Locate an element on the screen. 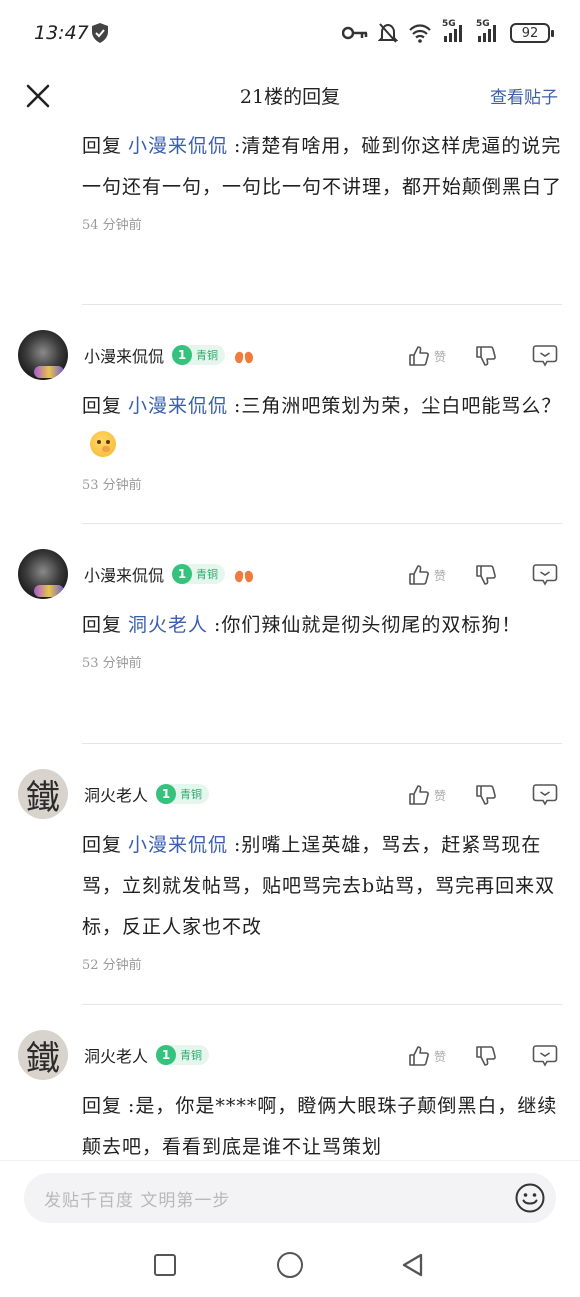 This screenshot has height=1297, width=580. reply-content: :三角洲吧策划为荣，尘白吧能骂么？ is located at coordinates (398, 406).